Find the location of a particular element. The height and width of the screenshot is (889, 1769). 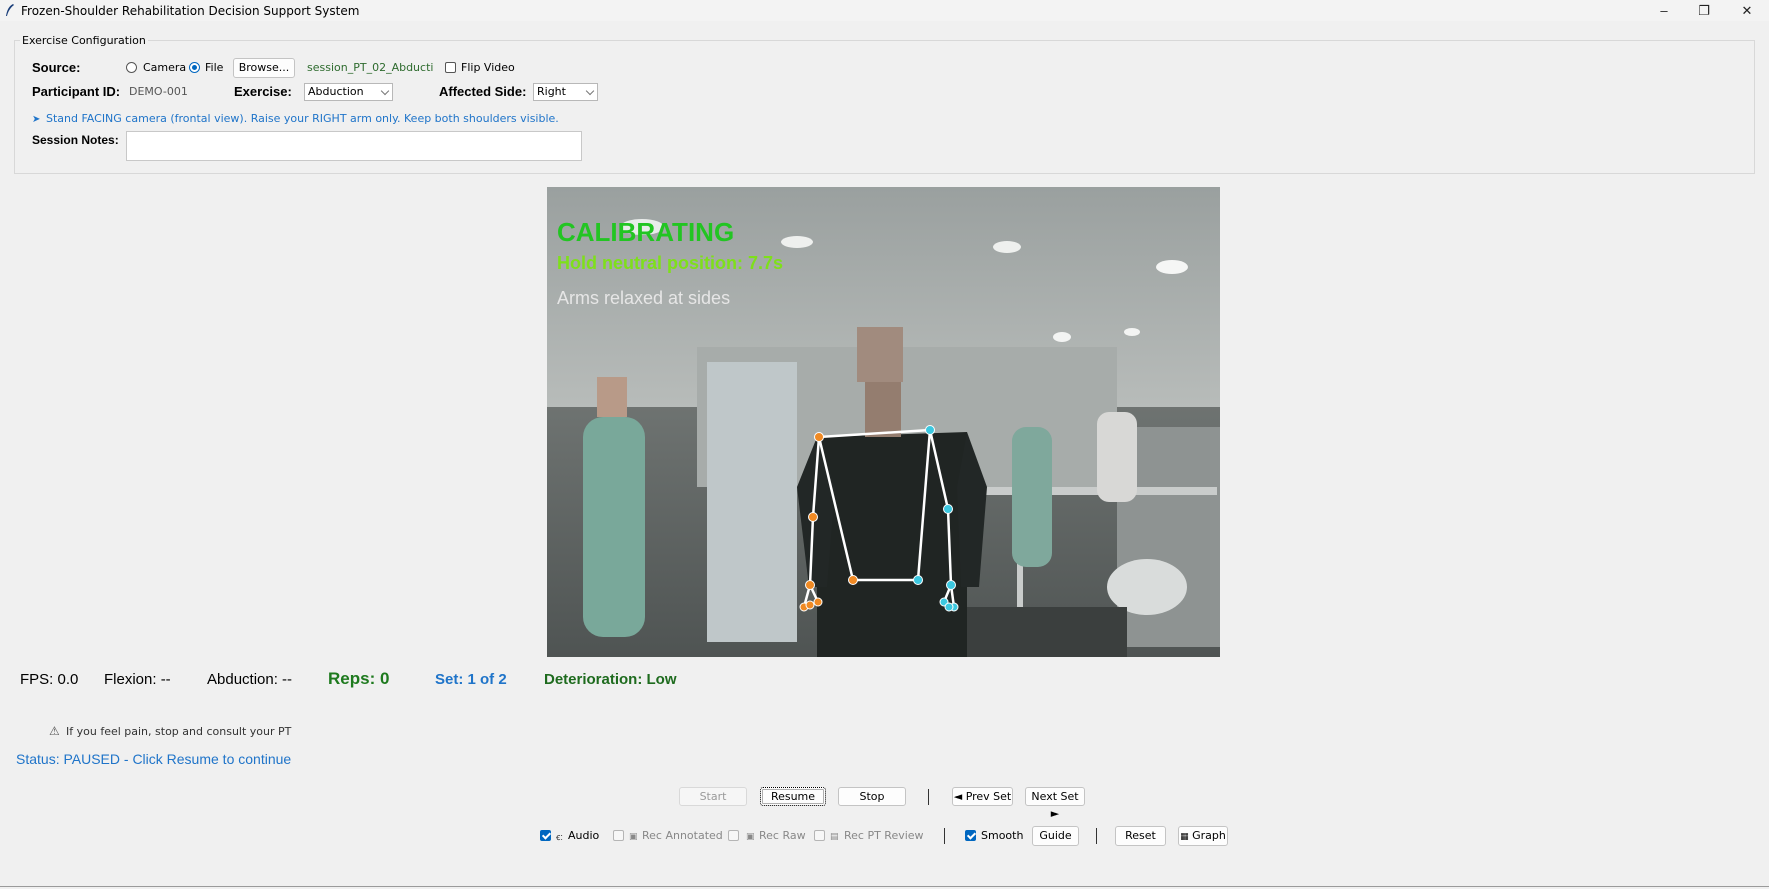

rec-raw-checkbox is located at coordinates (733, 835).